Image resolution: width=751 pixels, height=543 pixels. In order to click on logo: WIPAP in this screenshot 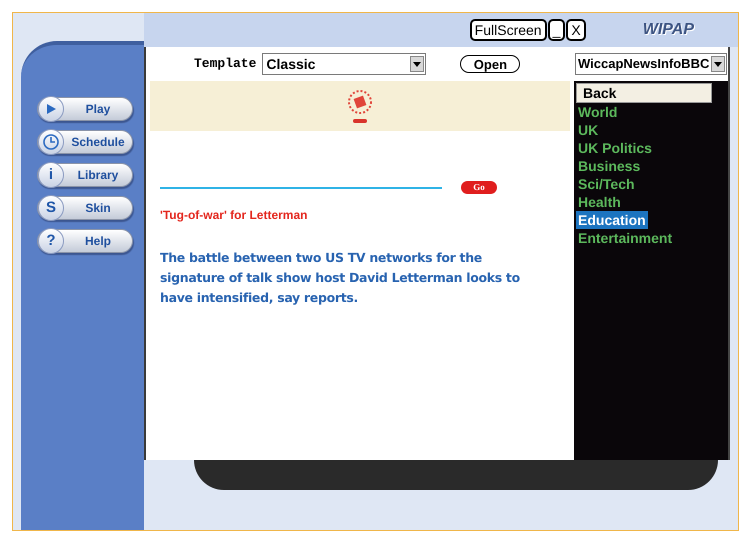, I will do `click(668, 30)`.